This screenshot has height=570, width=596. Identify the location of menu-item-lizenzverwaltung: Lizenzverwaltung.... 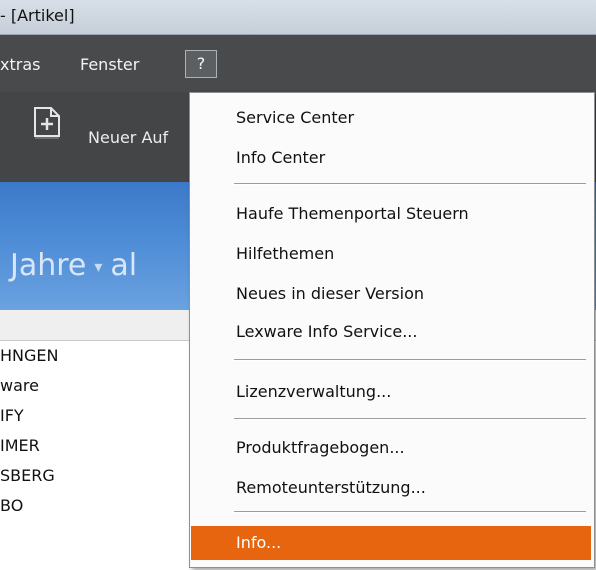
(392, 392).